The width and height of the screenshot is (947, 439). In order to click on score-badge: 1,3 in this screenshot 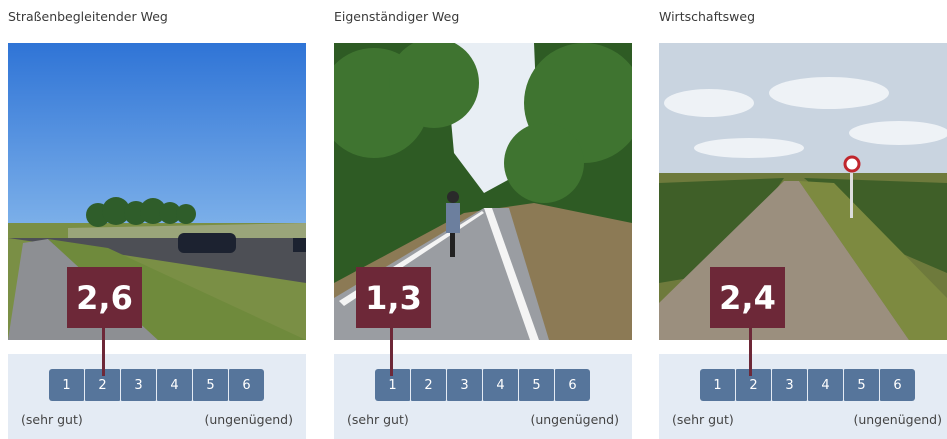, I will do `click(393, 297)`.